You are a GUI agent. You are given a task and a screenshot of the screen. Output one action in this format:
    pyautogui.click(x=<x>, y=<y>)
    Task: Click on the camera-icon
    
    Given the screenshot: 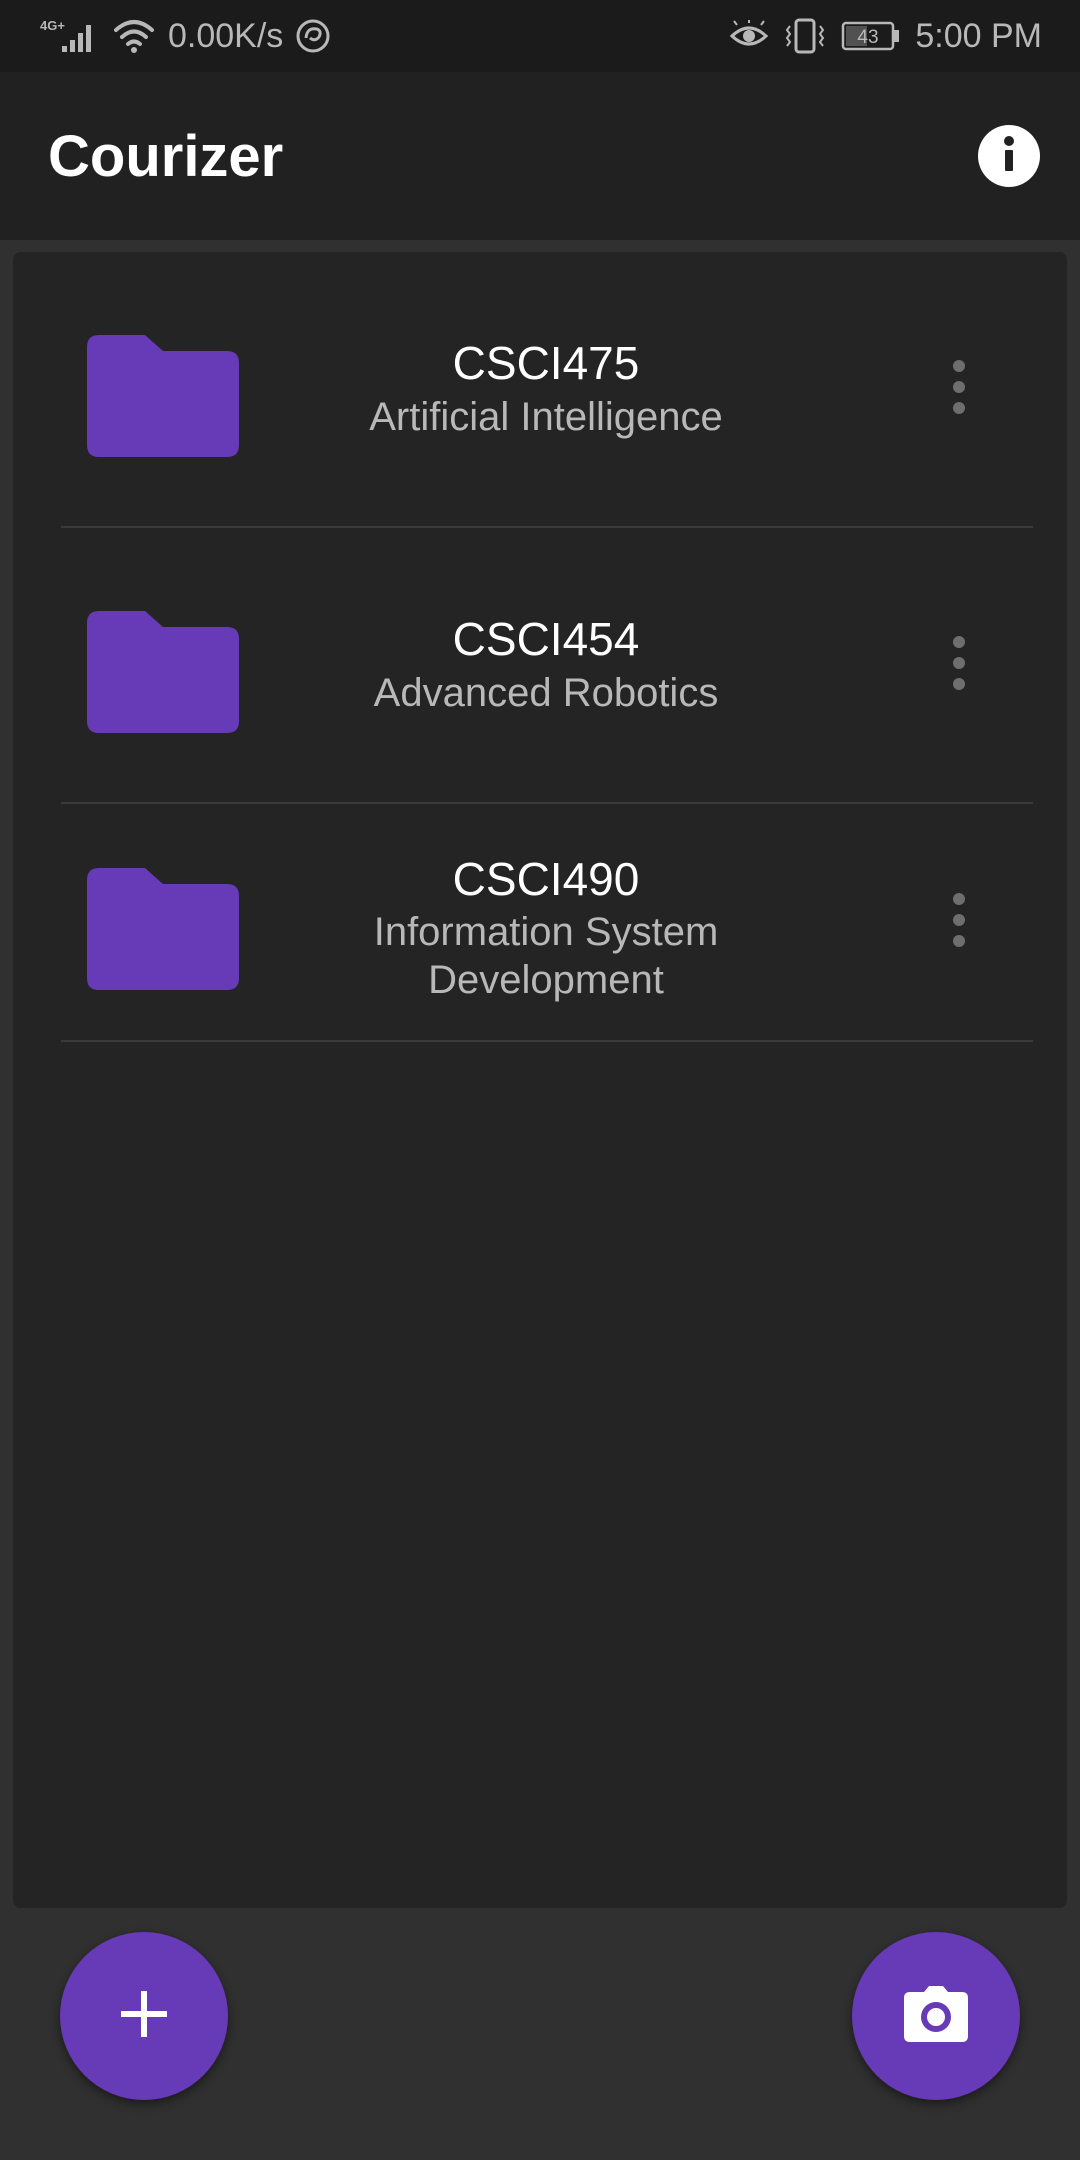 What is the action you would take?
    pyautogui.click(x=936, y=2016)
    